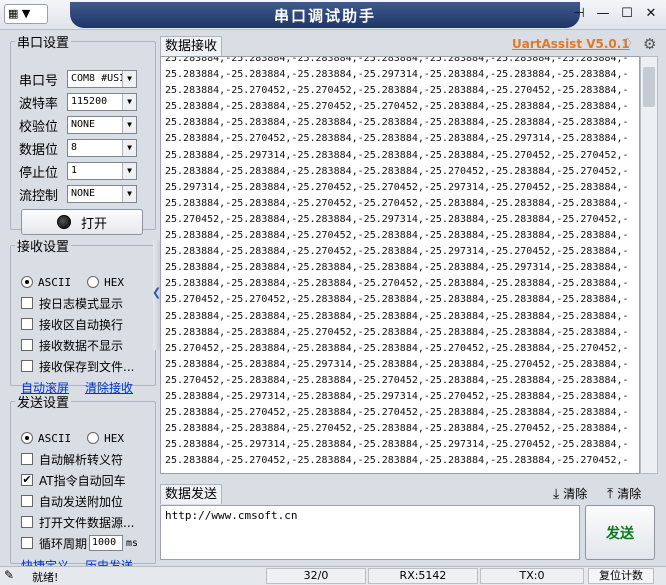  Describe the element at coordinates (27, 479) in the screenshot. I see `checkmark-icon: ✔` at that location.